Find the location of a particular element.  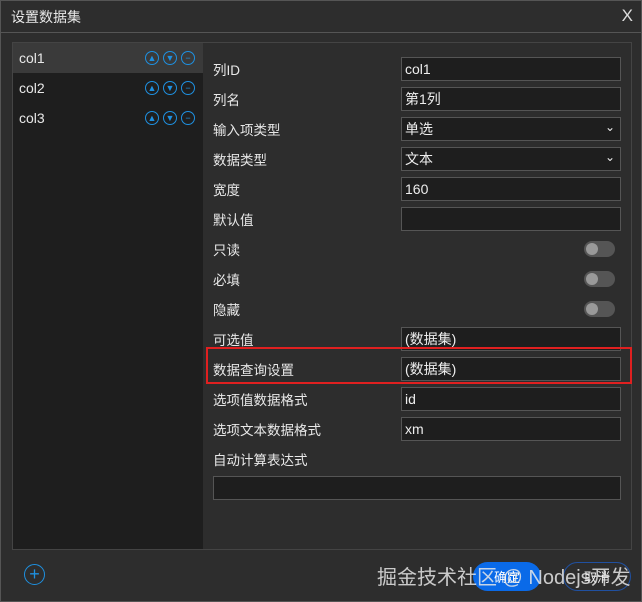

expr-label: 自动计算表达式 is located at coordinates (260, 460).